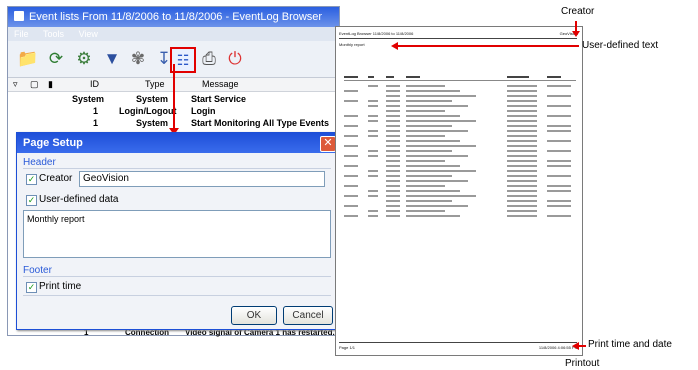 This screenshot has height=370, width=698. Describe the element at coordinates (578, 11) in the screenshot. I see `annotation-creator: Creator` at that location.